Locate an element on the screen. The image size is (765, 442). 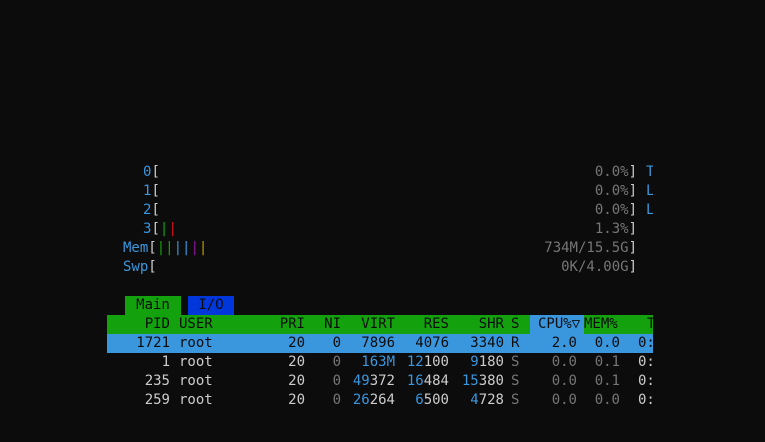
cpu-value-2: 0.0%] is located at coordinates (615, 210).